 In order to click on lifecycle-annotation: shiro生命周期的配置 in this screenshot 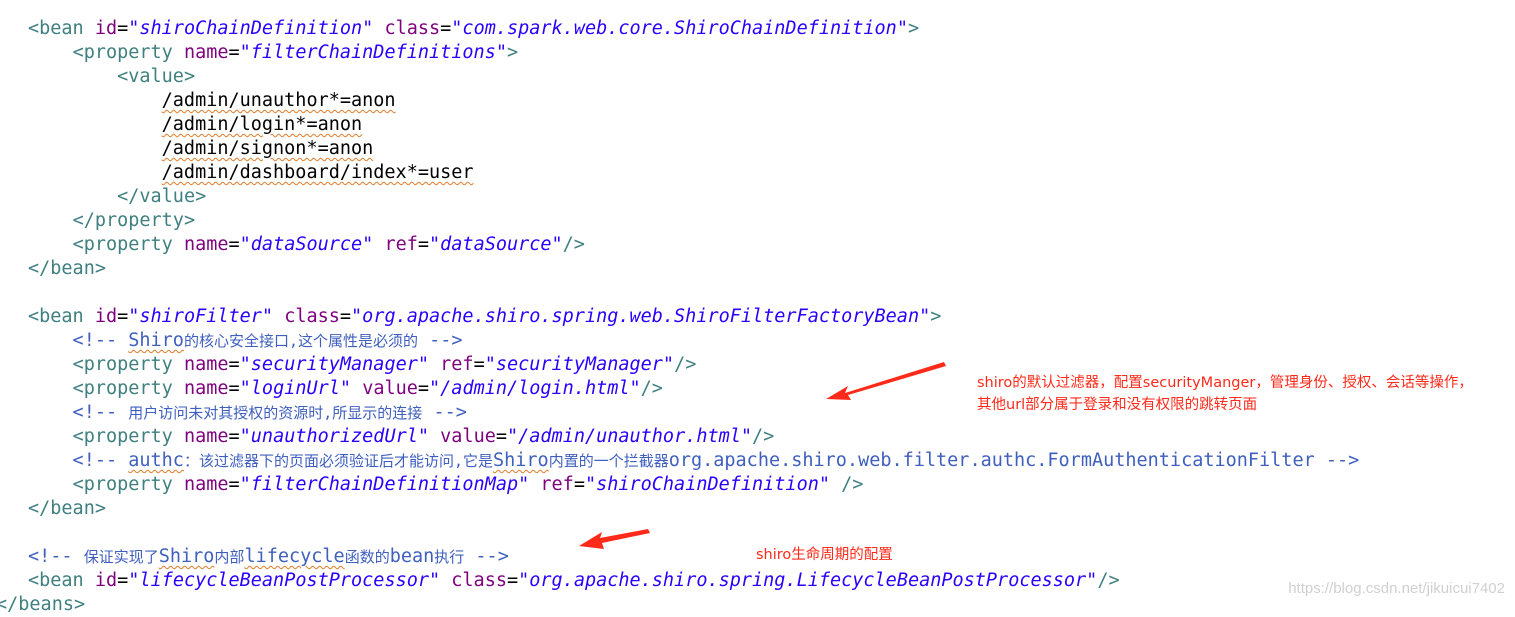, I will do `click(824, 555)`.